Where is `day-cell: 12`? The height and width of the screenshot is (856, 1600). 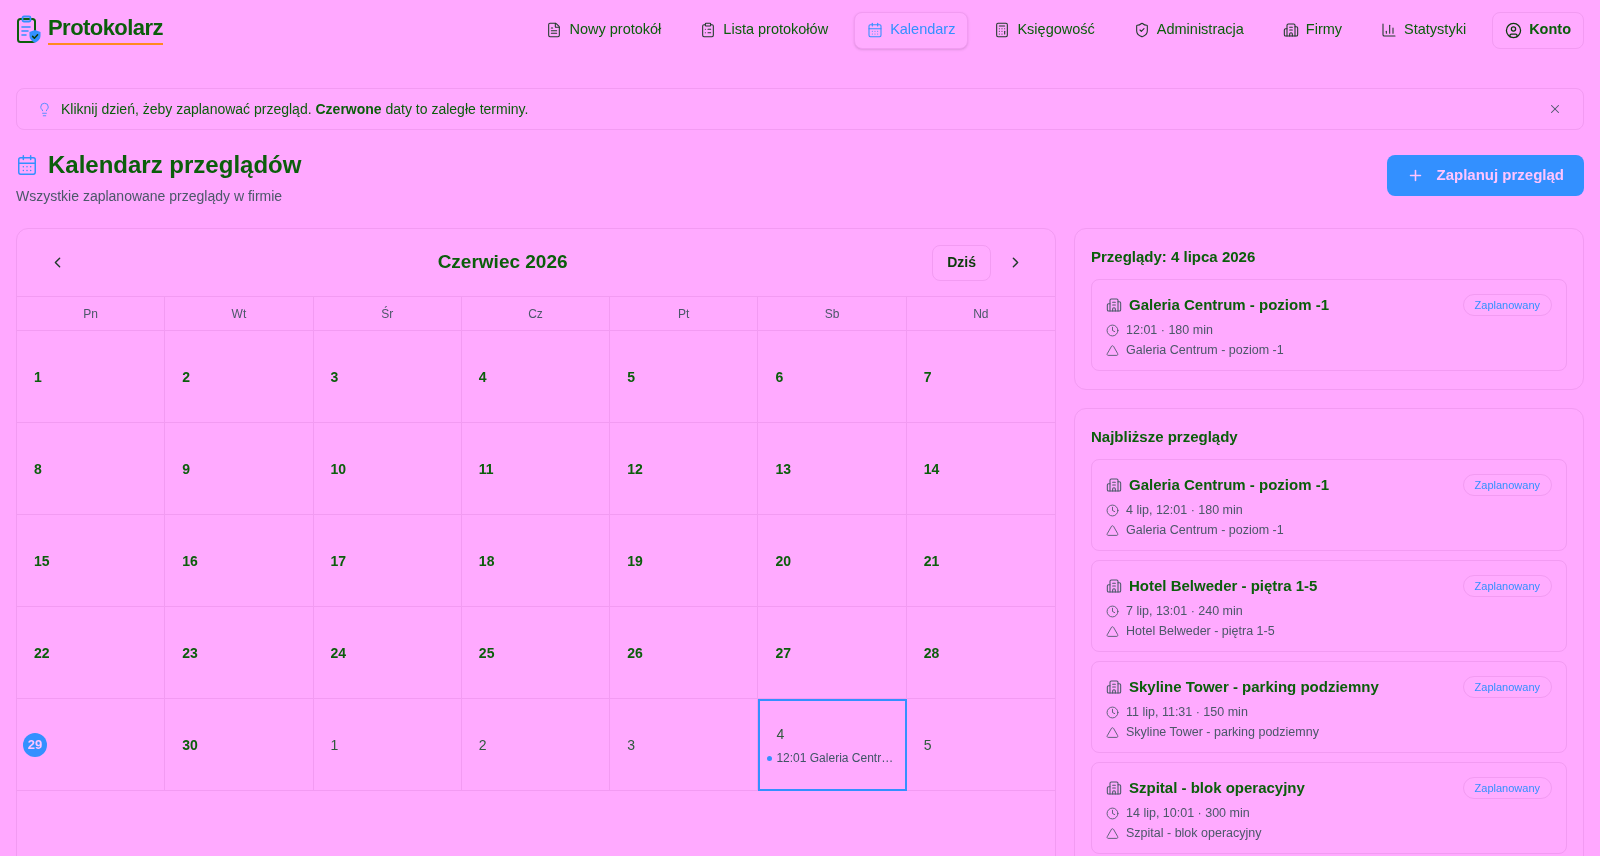
day-cell: 12 is located at coordinates (684, 469).